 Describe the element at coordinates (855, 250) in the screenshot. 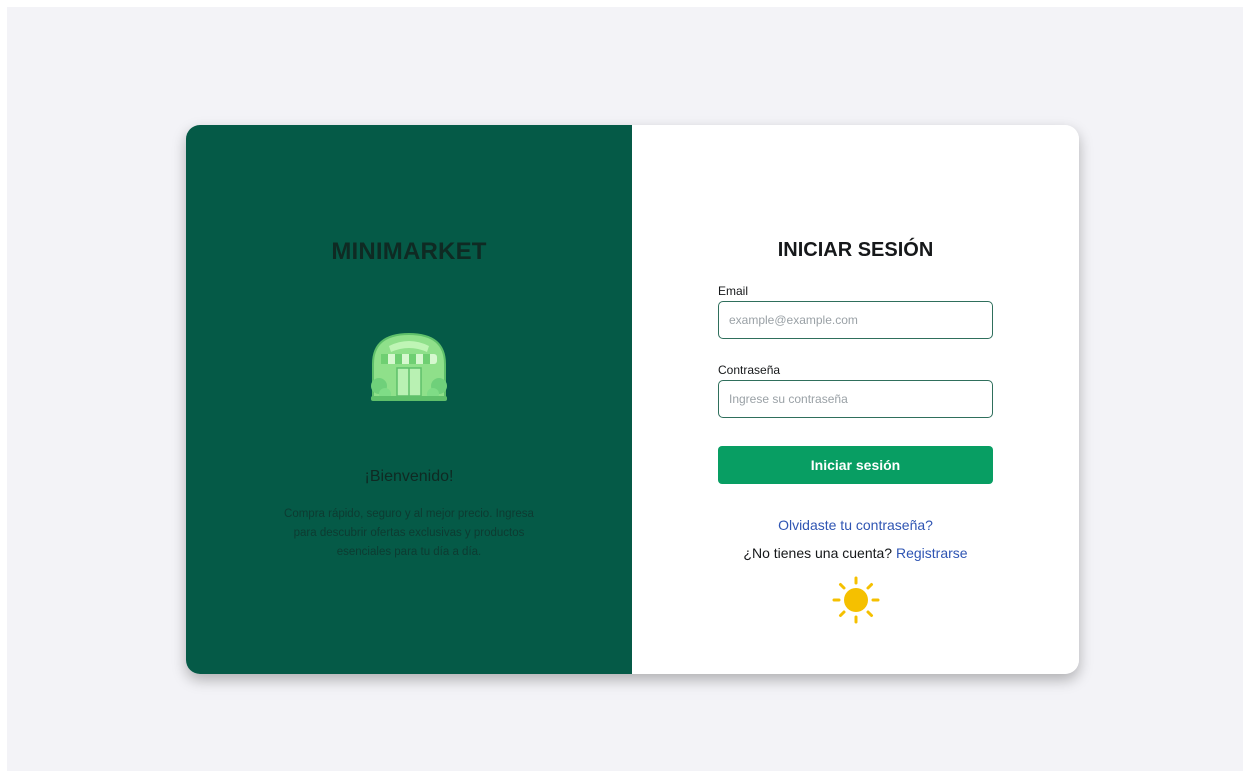

I see `login-title: INICIAR SESIÓN` at that location.